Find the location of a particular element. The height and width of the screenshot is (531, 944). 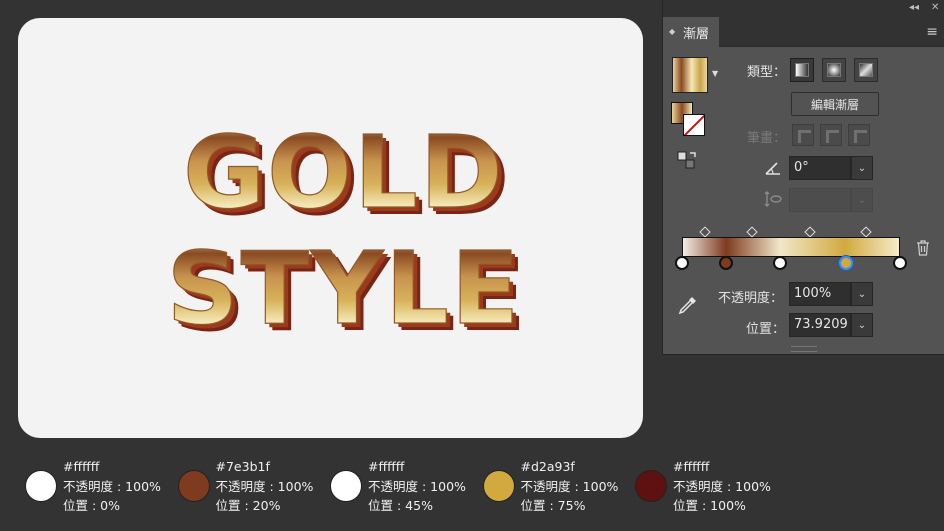

legend-position: 位置 : 75% is located at coordinates (553, 505).